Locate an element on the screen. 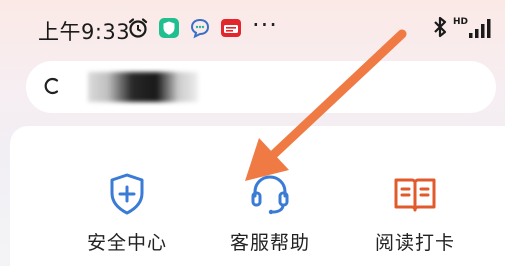  customer-service-button: 客服帮助 is located at coordinates (270, 218).